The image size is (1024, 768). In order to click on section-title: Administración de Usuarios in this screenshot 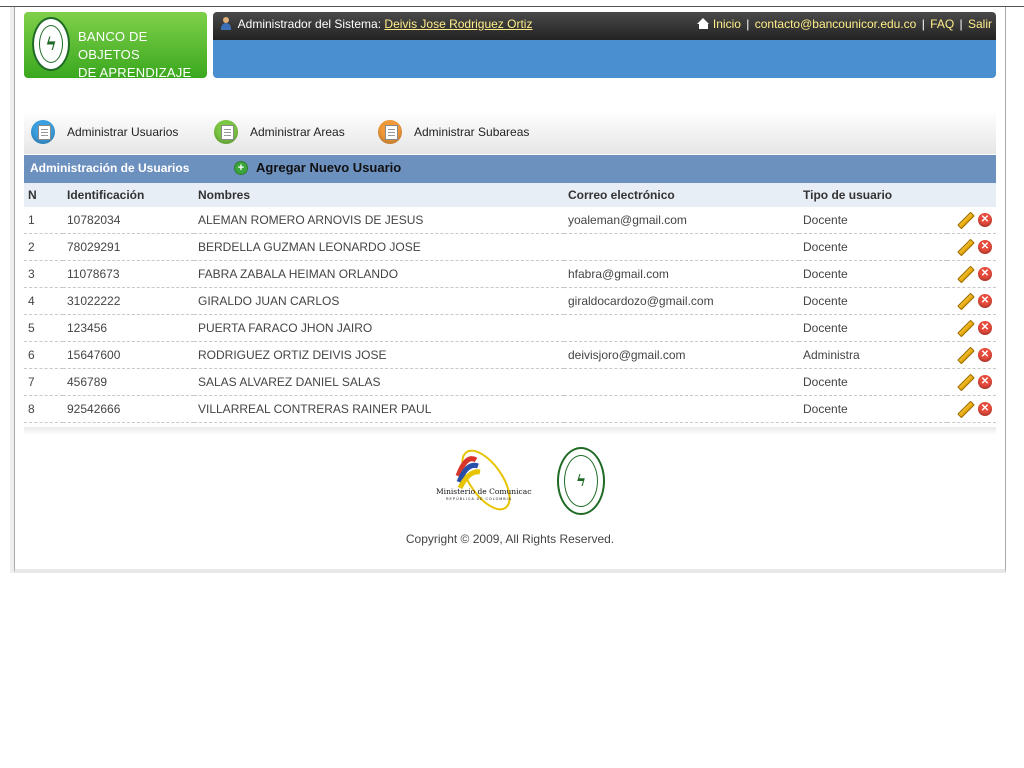, I will do `click(110, 168)`.